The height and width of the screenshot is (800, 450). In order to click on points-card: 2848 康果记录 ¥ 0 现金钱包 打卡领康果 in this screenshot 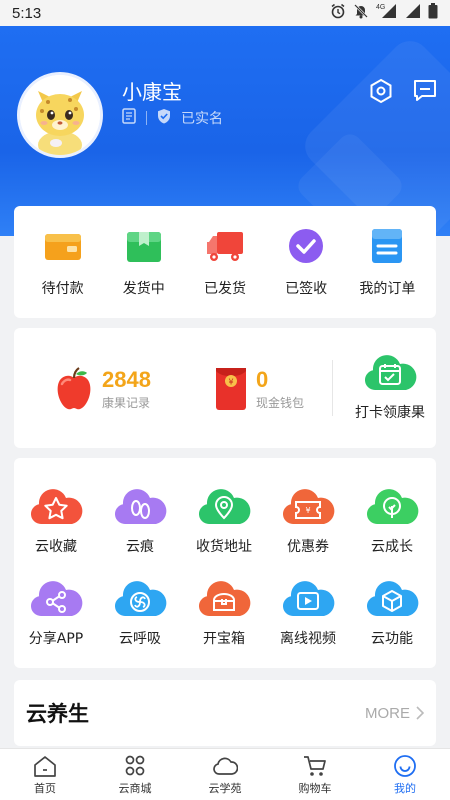, I will do `click(225, 388)`.